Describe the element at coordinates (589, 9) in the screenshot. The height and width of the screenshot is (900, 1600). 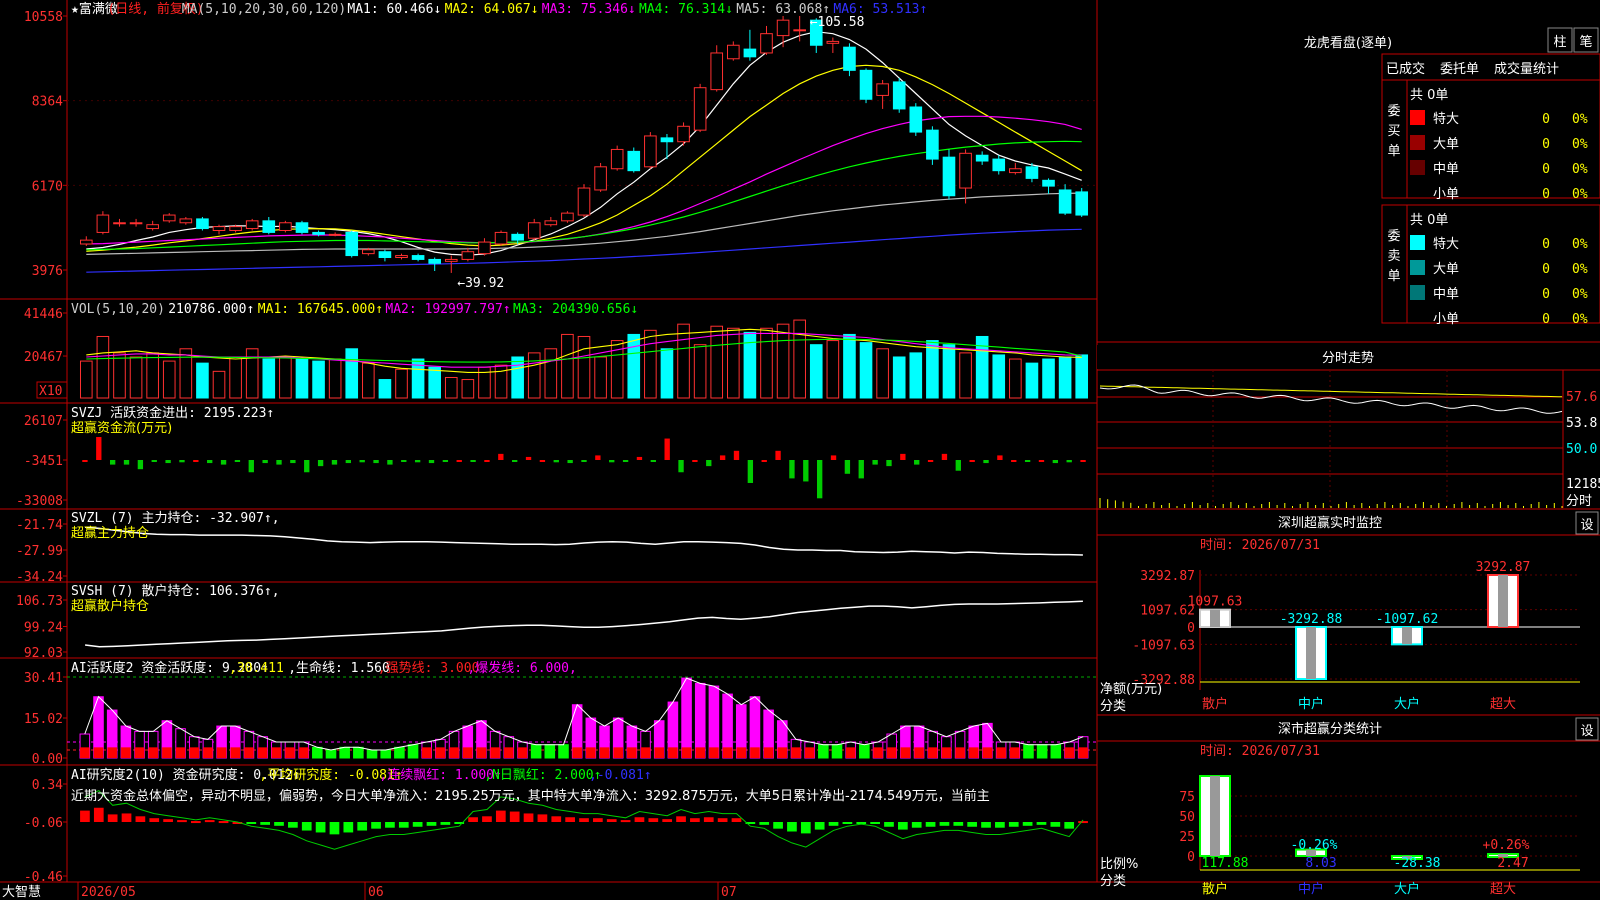
I see `header-item: MA3: 75.346↓` at that location.